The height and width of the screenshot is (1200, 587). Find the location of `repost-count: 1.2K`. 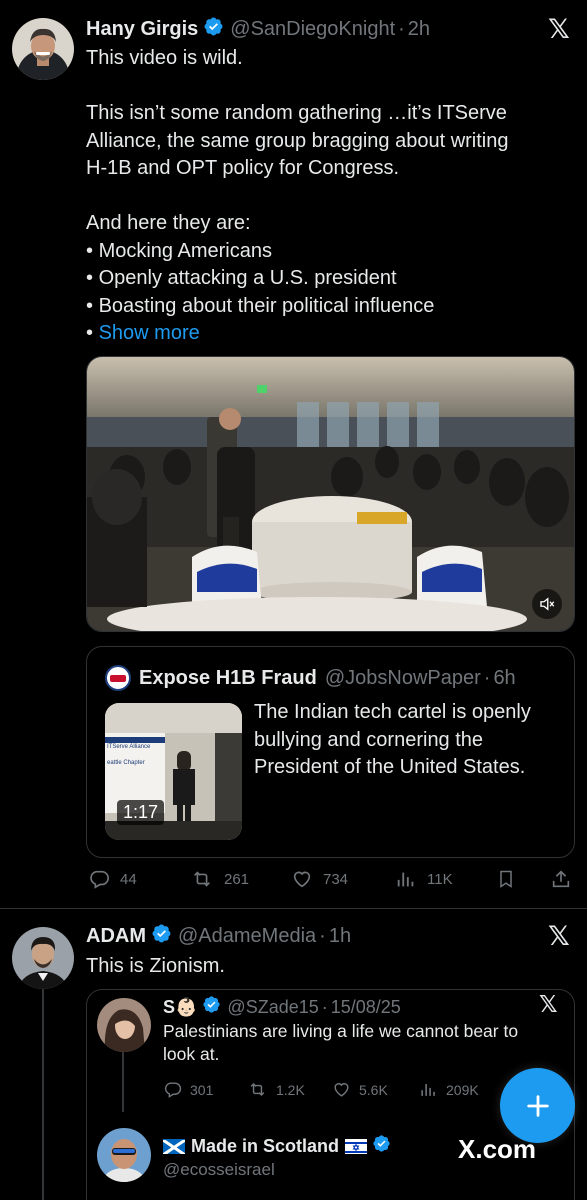

repost-count: 1.2K is located at coordinates (290, 1089).